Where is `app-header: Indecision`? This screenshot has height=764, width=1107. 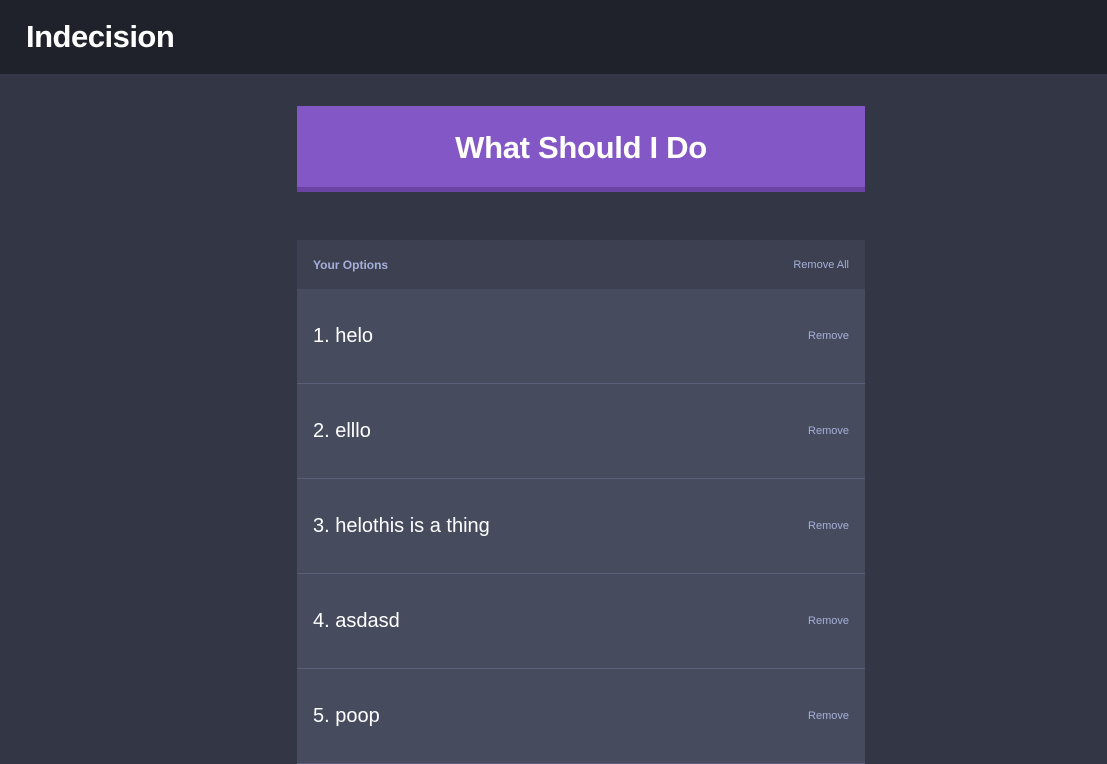
app-header: Indecision is located at coordinates (553, 37).